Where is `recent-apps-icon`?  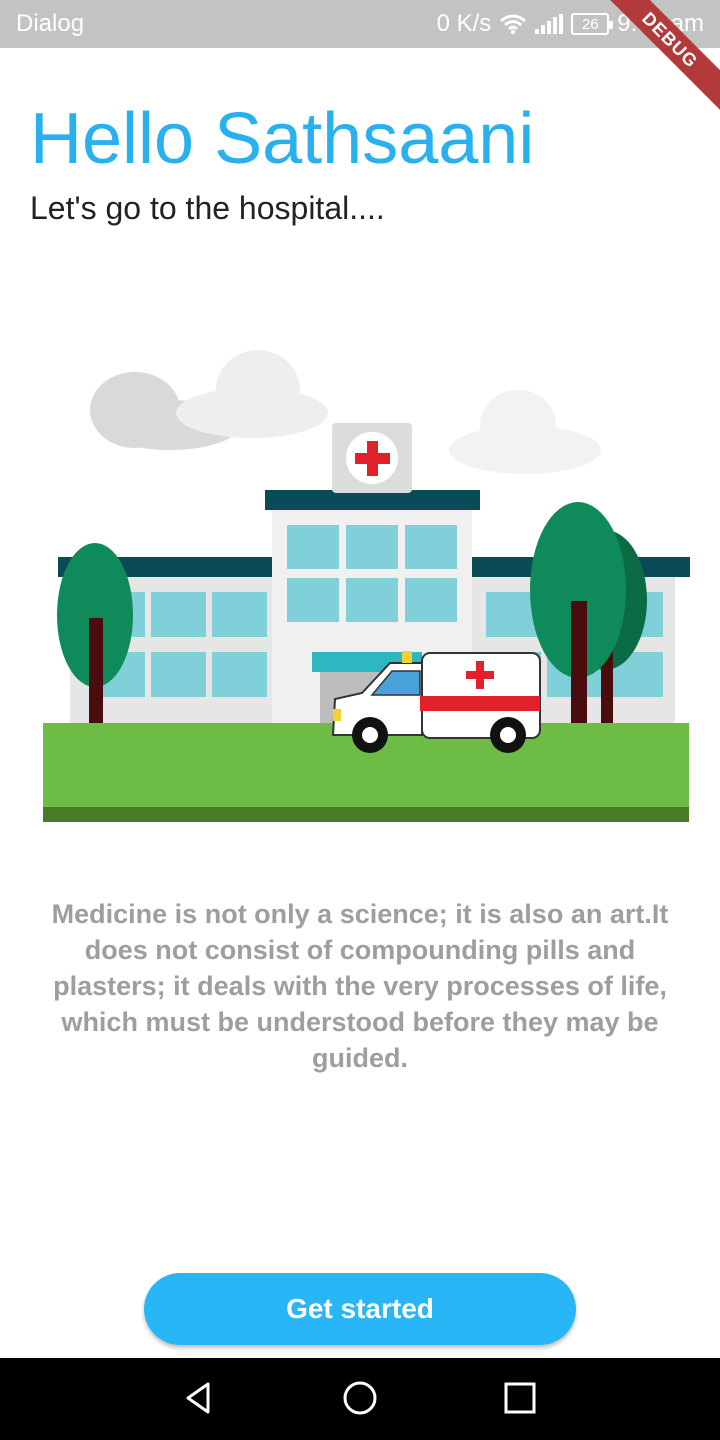 recent-apps-icon is located at coordinates (520, 1398).